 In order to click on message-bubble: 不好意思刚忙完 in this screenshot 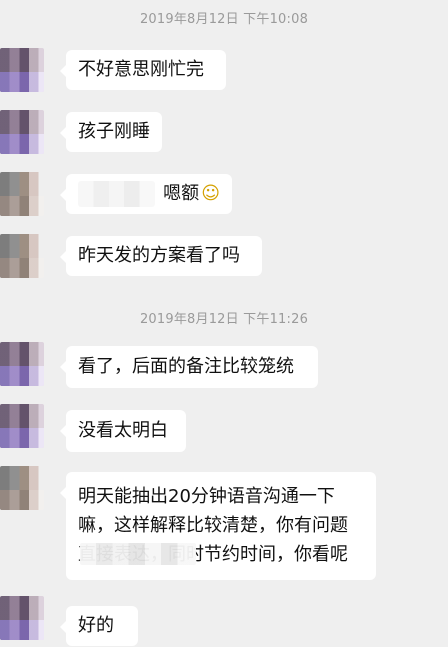, I will do `click(143, 70)`.